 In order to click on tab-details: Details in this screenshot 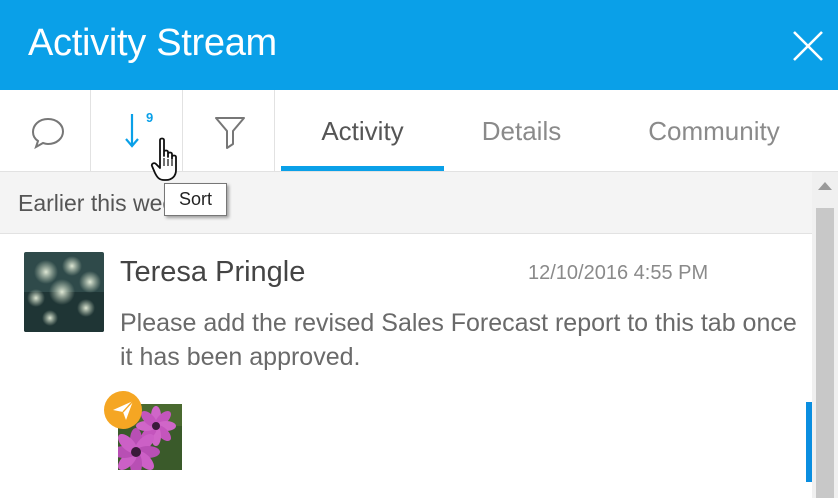, I will do `click(521, 130)`.